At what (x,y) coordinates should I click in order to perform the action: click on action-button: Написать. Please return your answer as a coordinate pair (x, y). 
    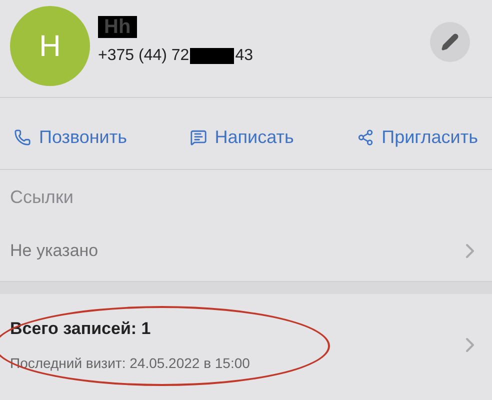
    Looking at the image, I should click on (242, 137).